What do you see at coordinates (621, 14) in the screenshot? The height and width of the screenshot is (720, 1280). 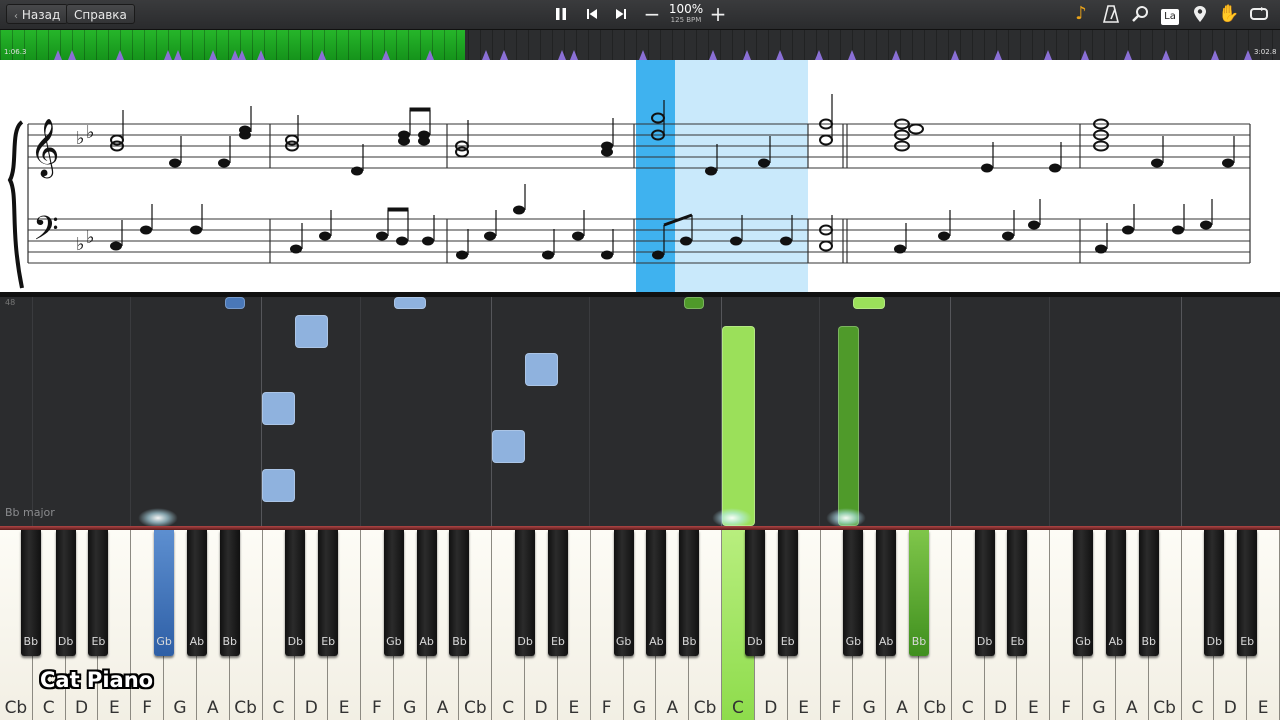 I see `next-button` at bounding box center [621, 14].